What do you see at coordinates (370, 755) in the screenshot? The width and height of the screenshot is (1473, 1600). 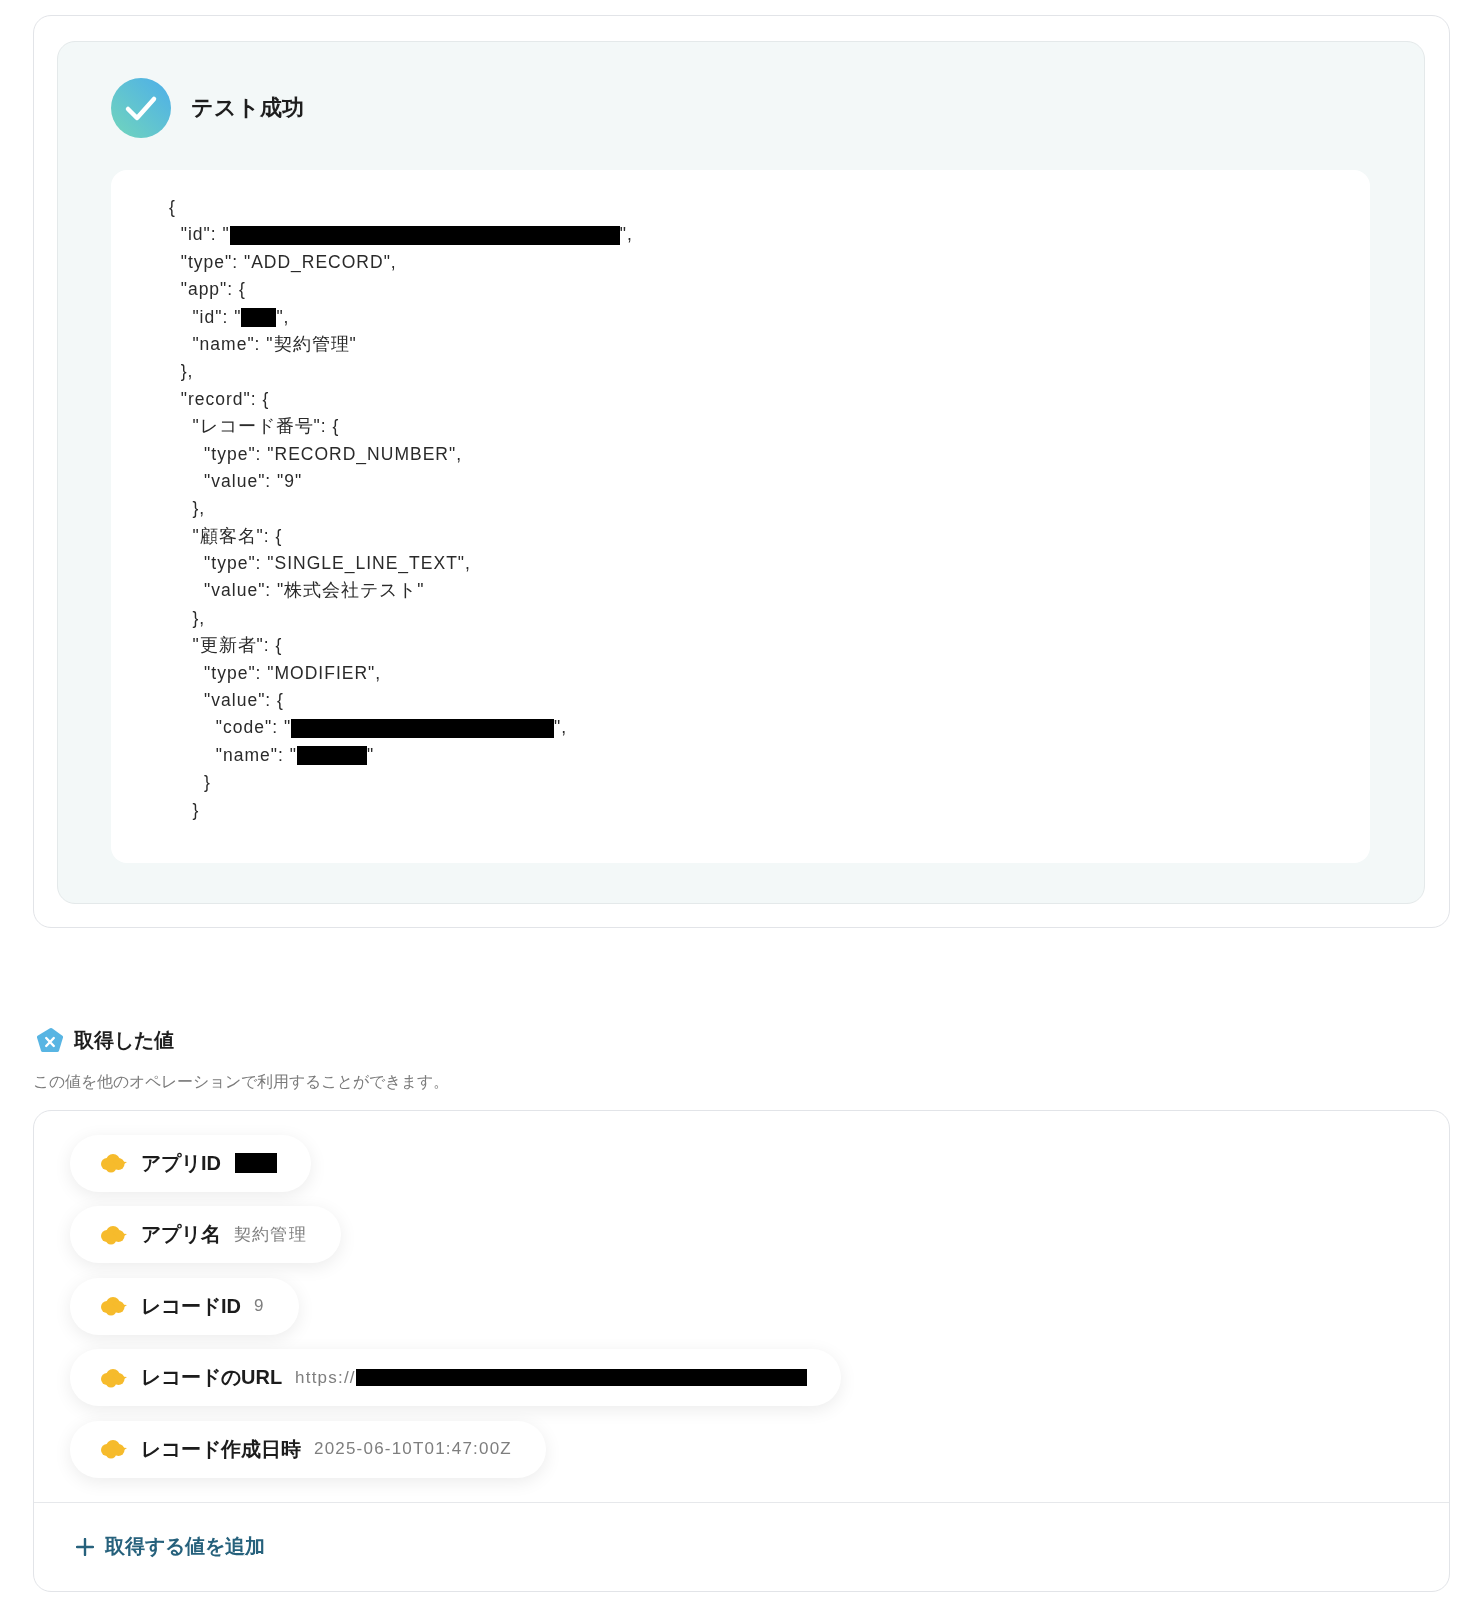 I see `code-text: "` at bounding box center [370, 755].